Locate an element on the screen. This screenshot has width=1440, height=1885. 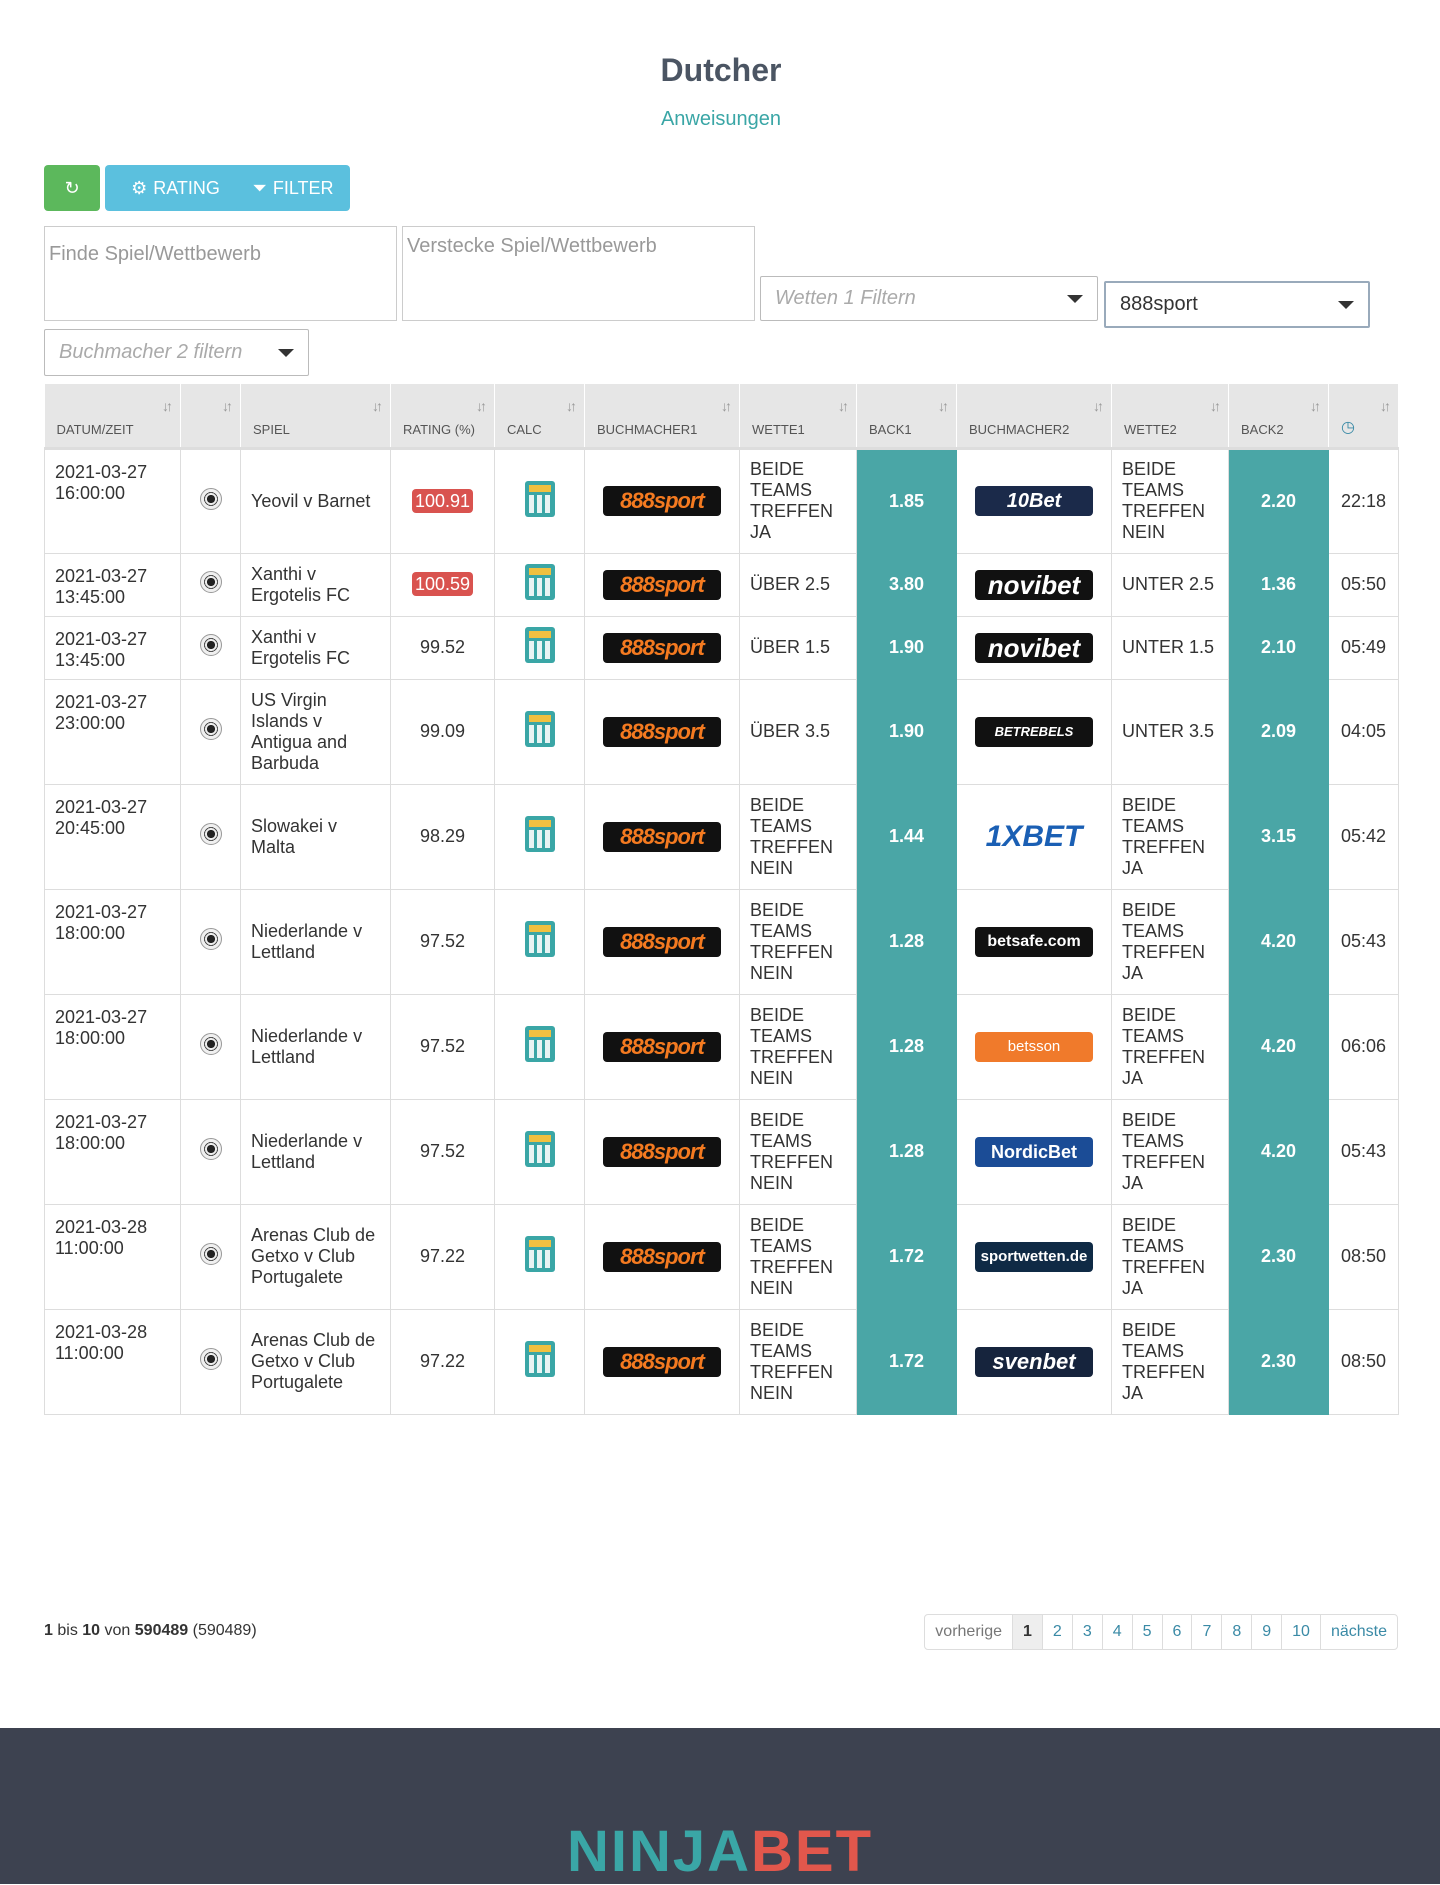
pagination-page: 6 is located at coordinates (1176, 1632).